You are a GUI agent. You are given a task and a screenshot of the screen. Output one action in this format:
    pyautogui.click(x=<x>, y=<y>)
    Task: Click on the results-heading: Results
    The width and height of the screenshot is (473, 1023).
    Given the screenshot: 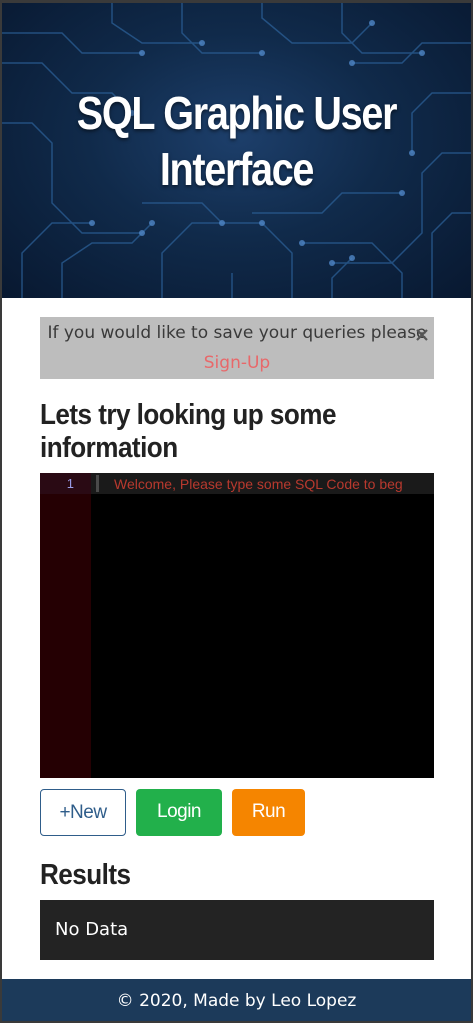 What is the action you would take?
    pyautogui.click(x=85, y=875)
    